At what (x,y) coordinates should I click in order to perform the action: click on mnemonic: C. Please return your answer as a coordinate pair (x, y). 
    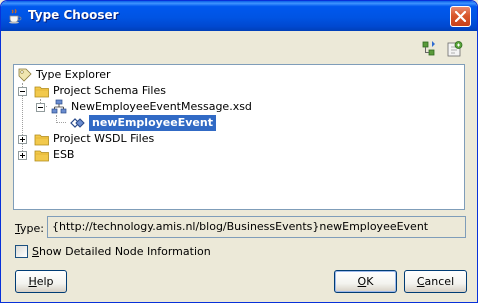
    Looking at the image, I should click on (420, 281).